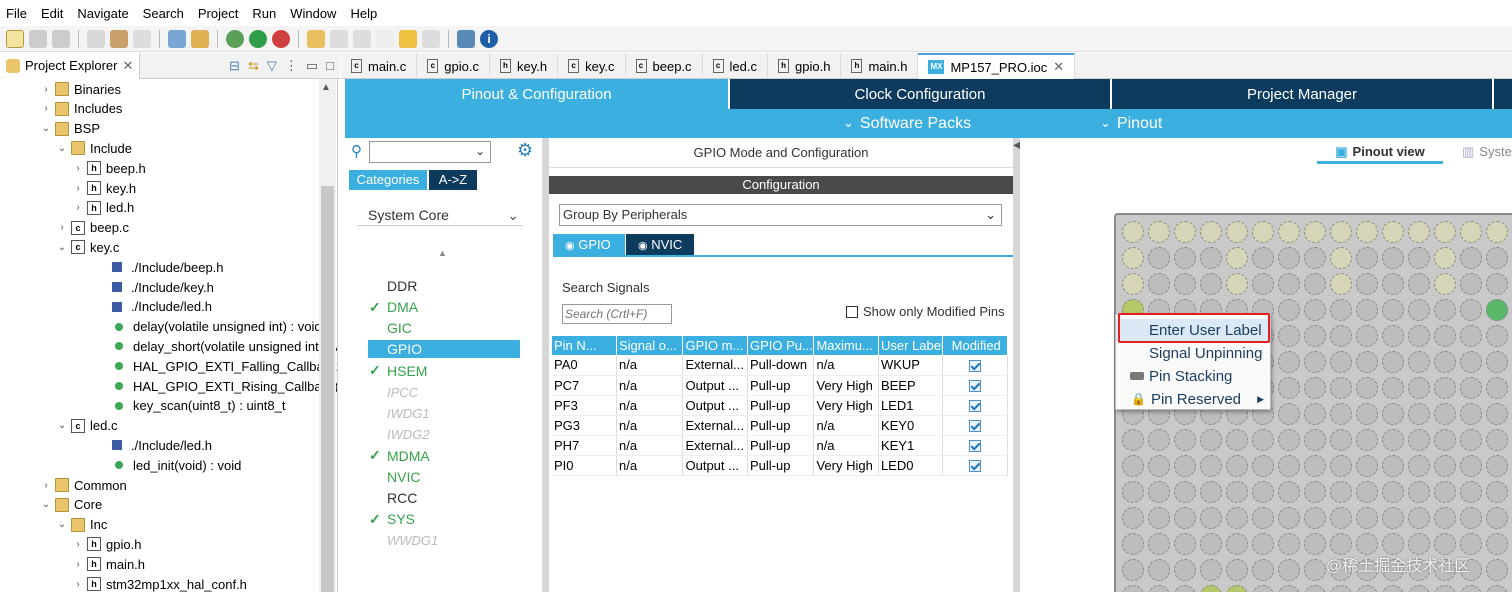 The image size is (1512, 592). I want to click on tree-item: ./Include/beep.h, so click(148, 267).